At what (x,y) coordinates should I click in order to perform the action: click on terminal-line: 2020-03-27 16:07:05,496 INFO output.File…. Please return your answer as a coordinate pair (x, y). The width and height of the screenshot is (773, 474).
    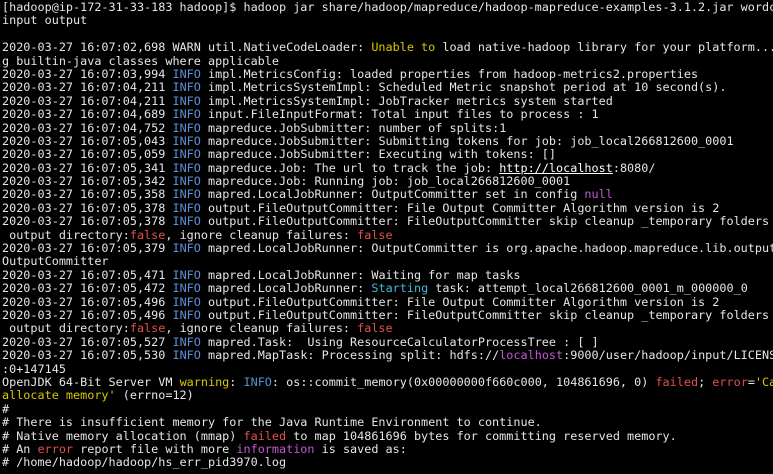
    Looking at the image, I should click on (387, 301).